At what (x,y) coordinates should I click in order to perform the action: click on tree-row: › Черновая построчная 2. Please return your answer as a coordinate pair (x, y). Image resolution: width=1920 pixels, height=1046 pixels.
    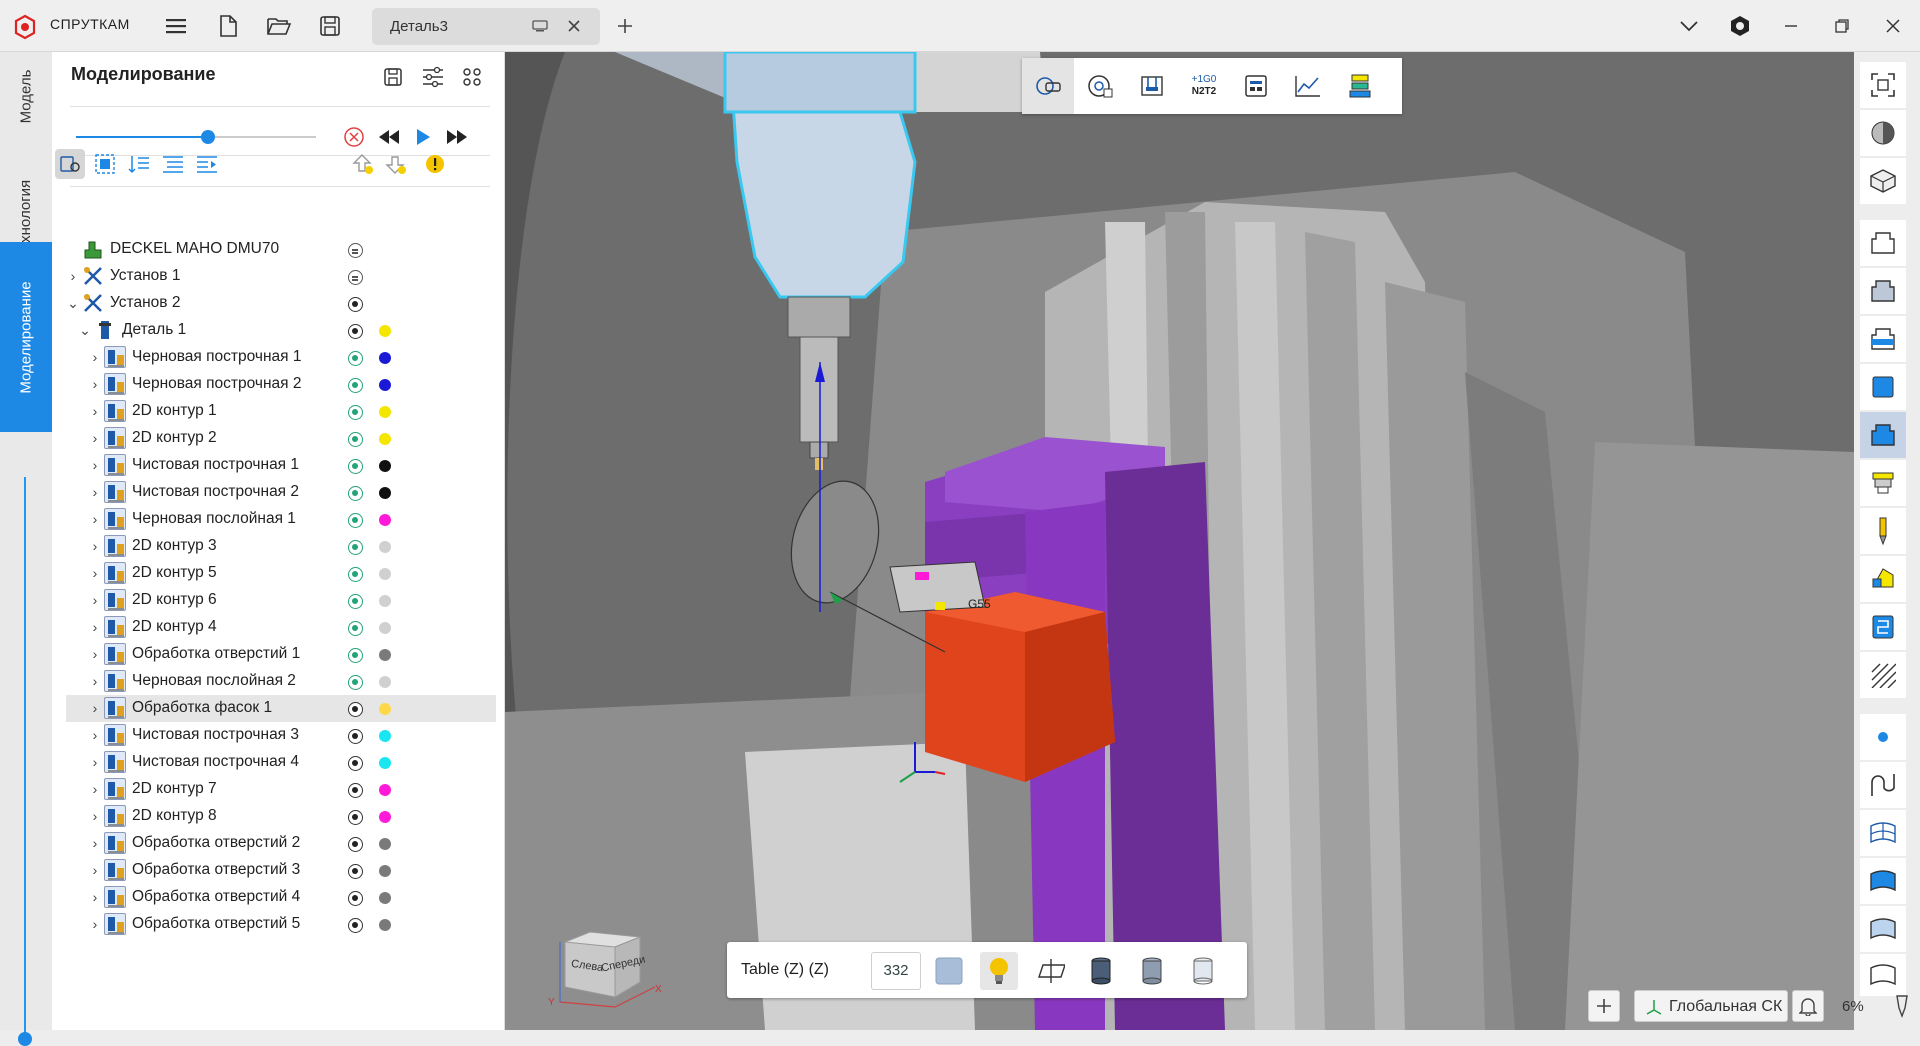
    Looking at the image, I should click on (281, 384).